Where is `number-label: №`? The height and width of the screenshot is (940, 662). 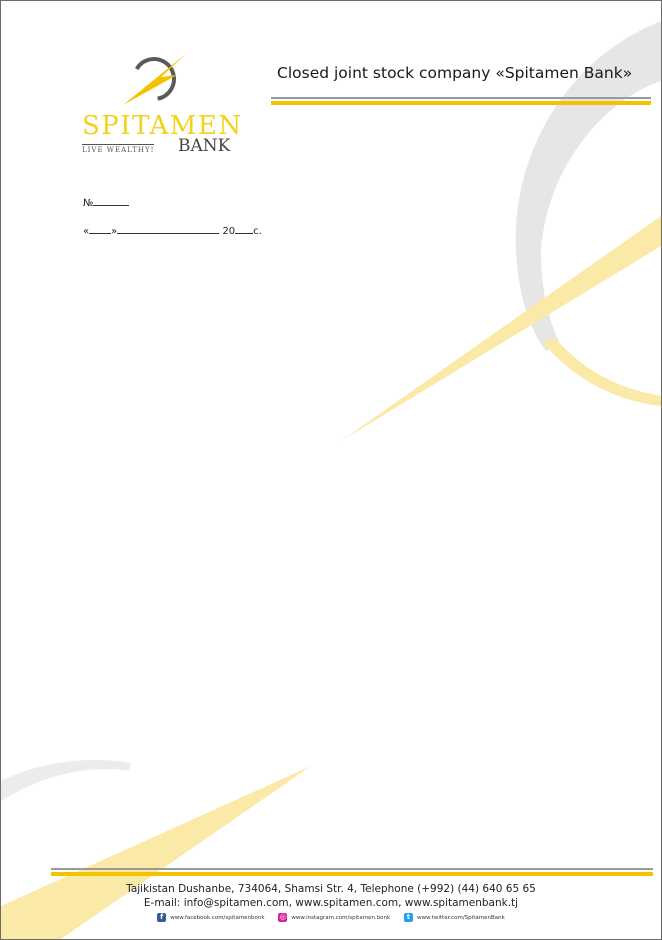 number-label: № is located at coordinates (88, 203).